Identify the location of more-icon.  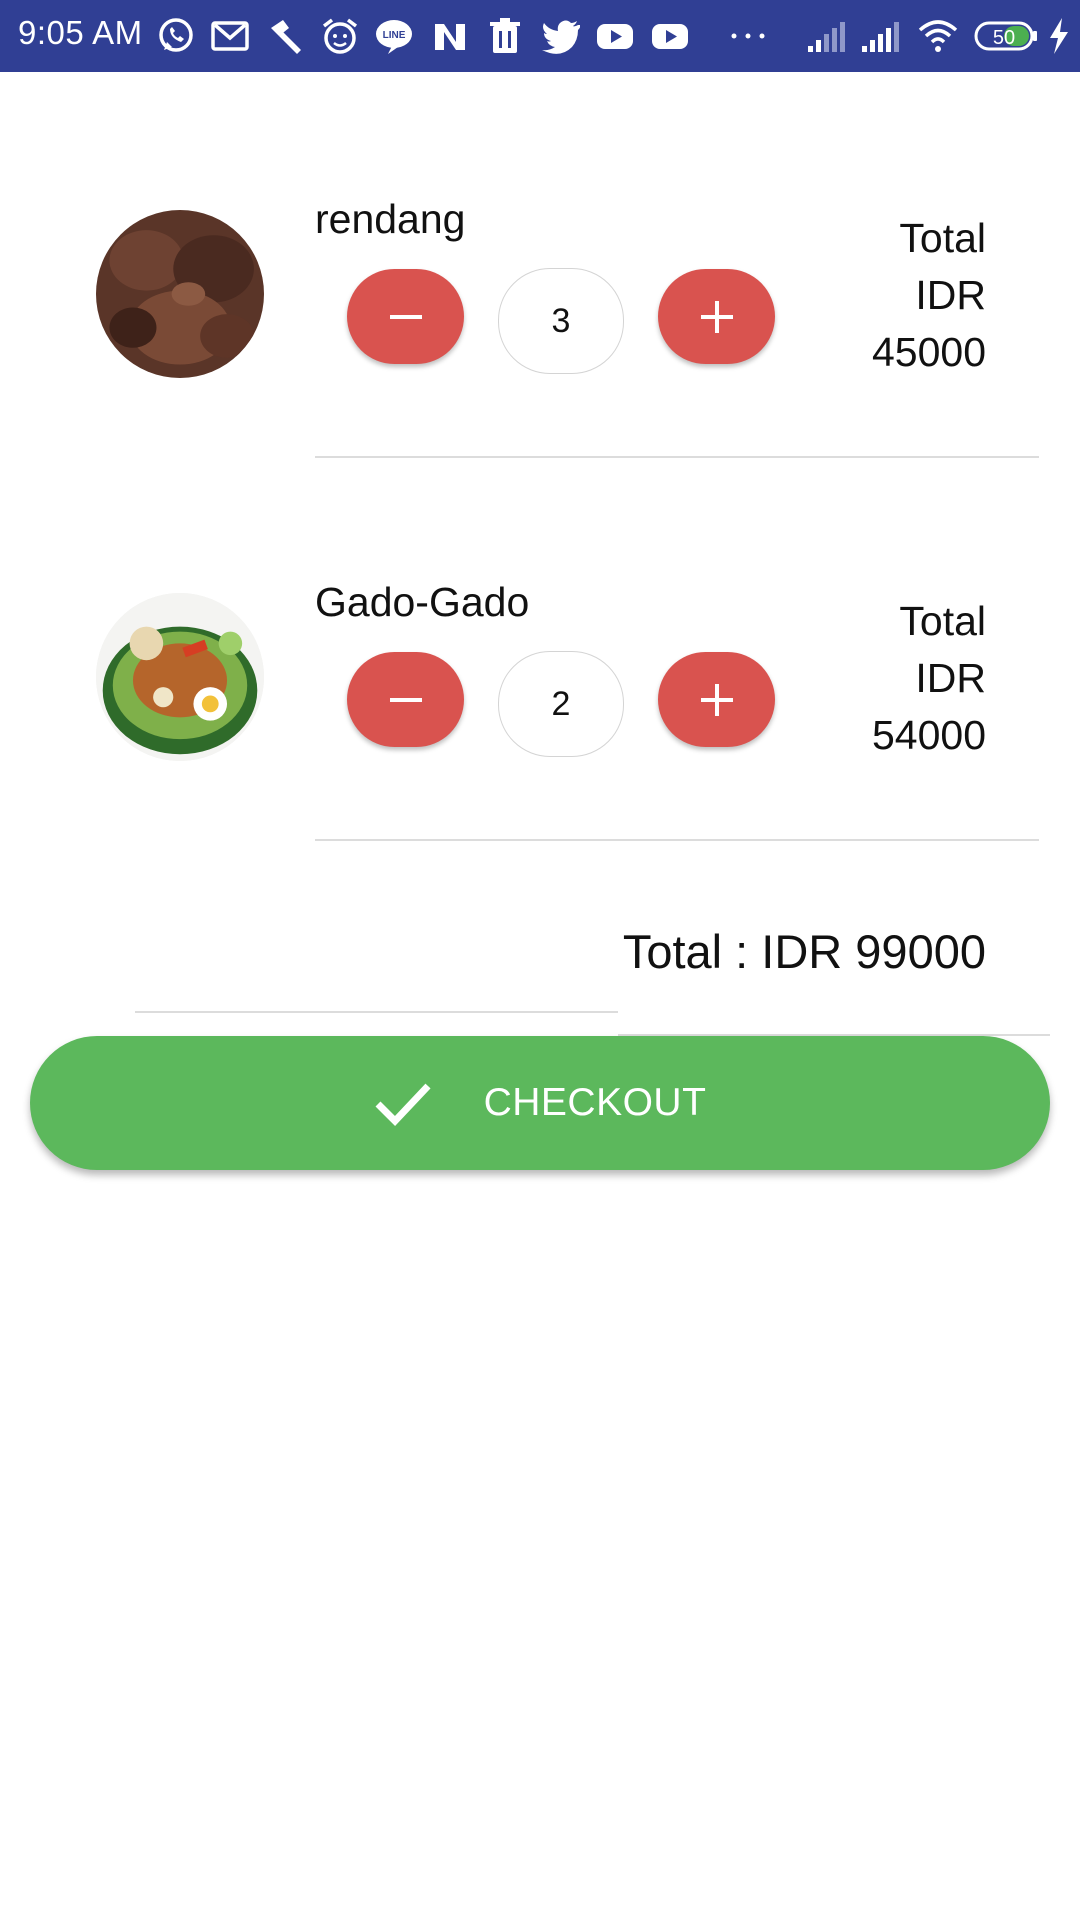
(748, 36).